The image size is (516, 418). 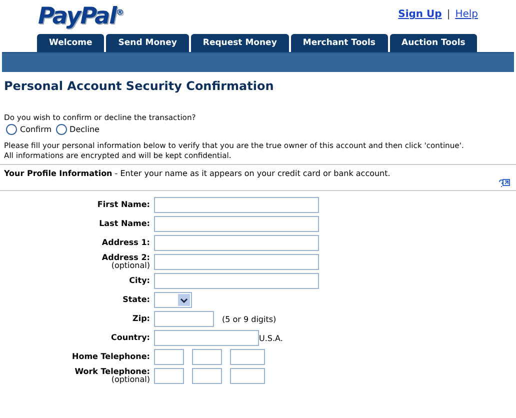 What do you see at coordinates (80, 16) in the screenshot?
I see `paypal-logo: PayPal$^{®}$` at bounding box center [80, 16].